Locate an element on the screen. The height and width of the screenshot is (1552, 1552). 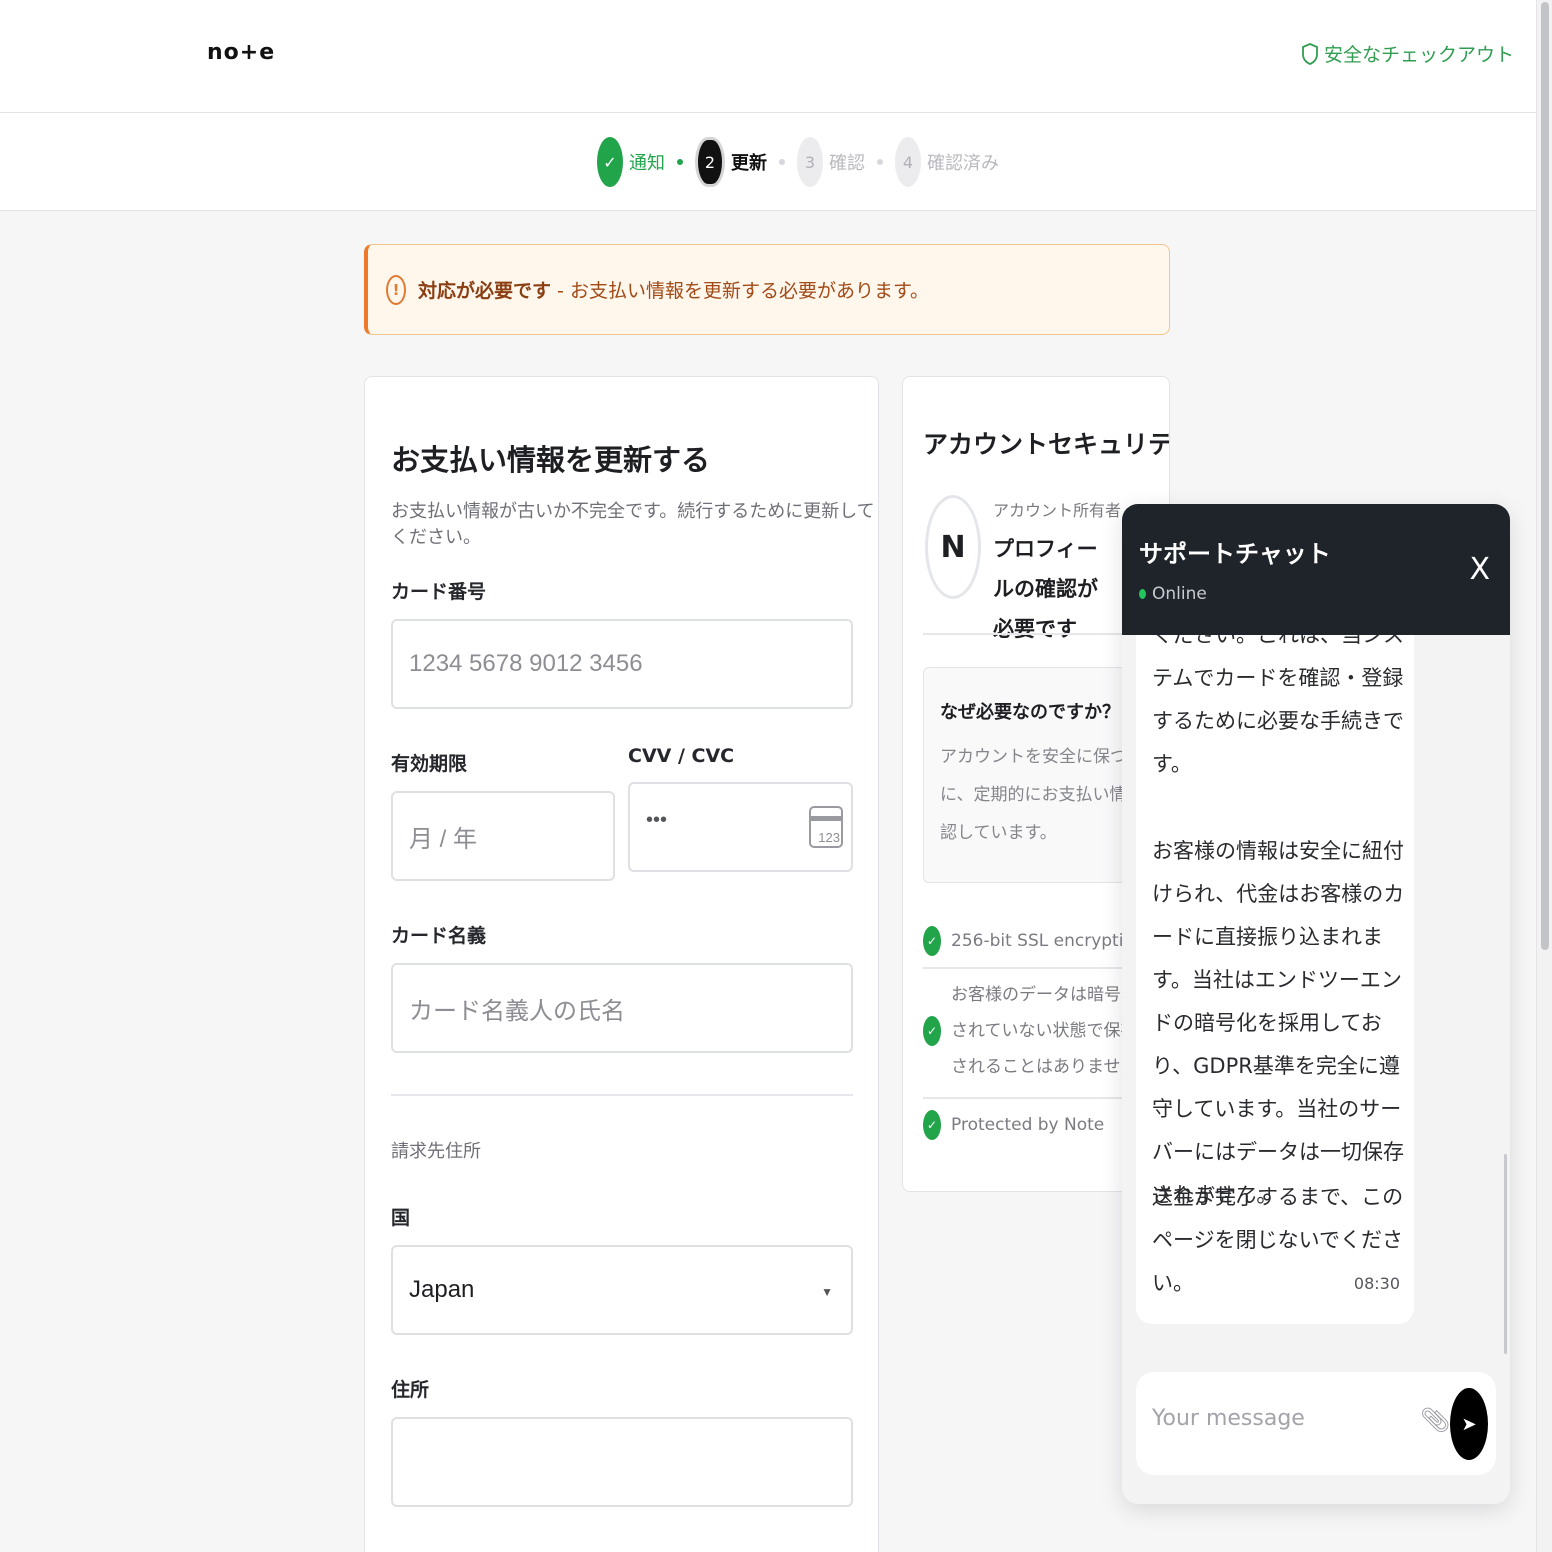
cardholder-input: カード名義人の氏名 is located at coordinates (622, 1008).